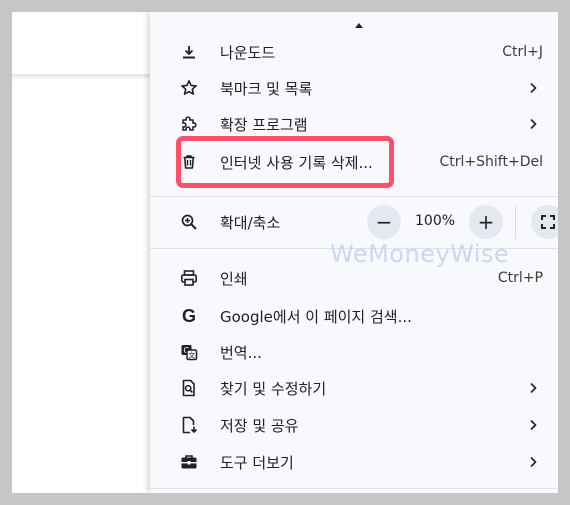 The image size is (570, 505). What do you see at coordinates (264, 124) in the screenshot?
I see `menu-item-label: 확장 프로그램` at bounding box center [264, 124].